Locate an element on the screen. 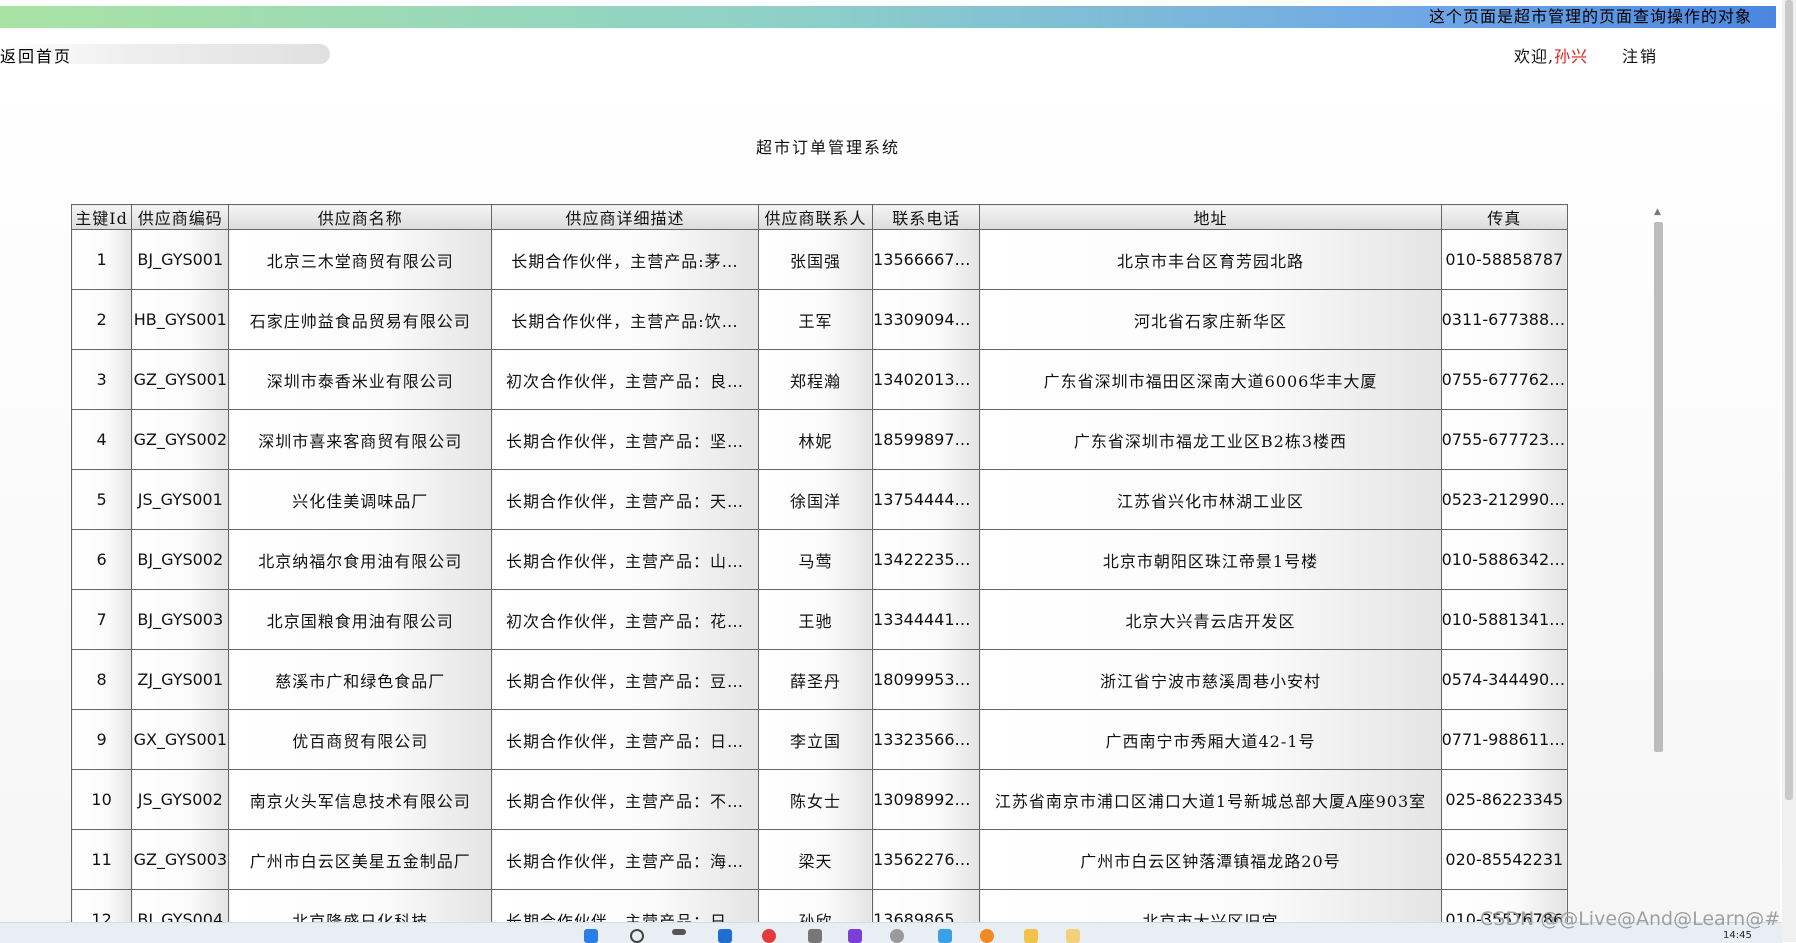  cell-id: 12 is located at coordinates (102, 905).